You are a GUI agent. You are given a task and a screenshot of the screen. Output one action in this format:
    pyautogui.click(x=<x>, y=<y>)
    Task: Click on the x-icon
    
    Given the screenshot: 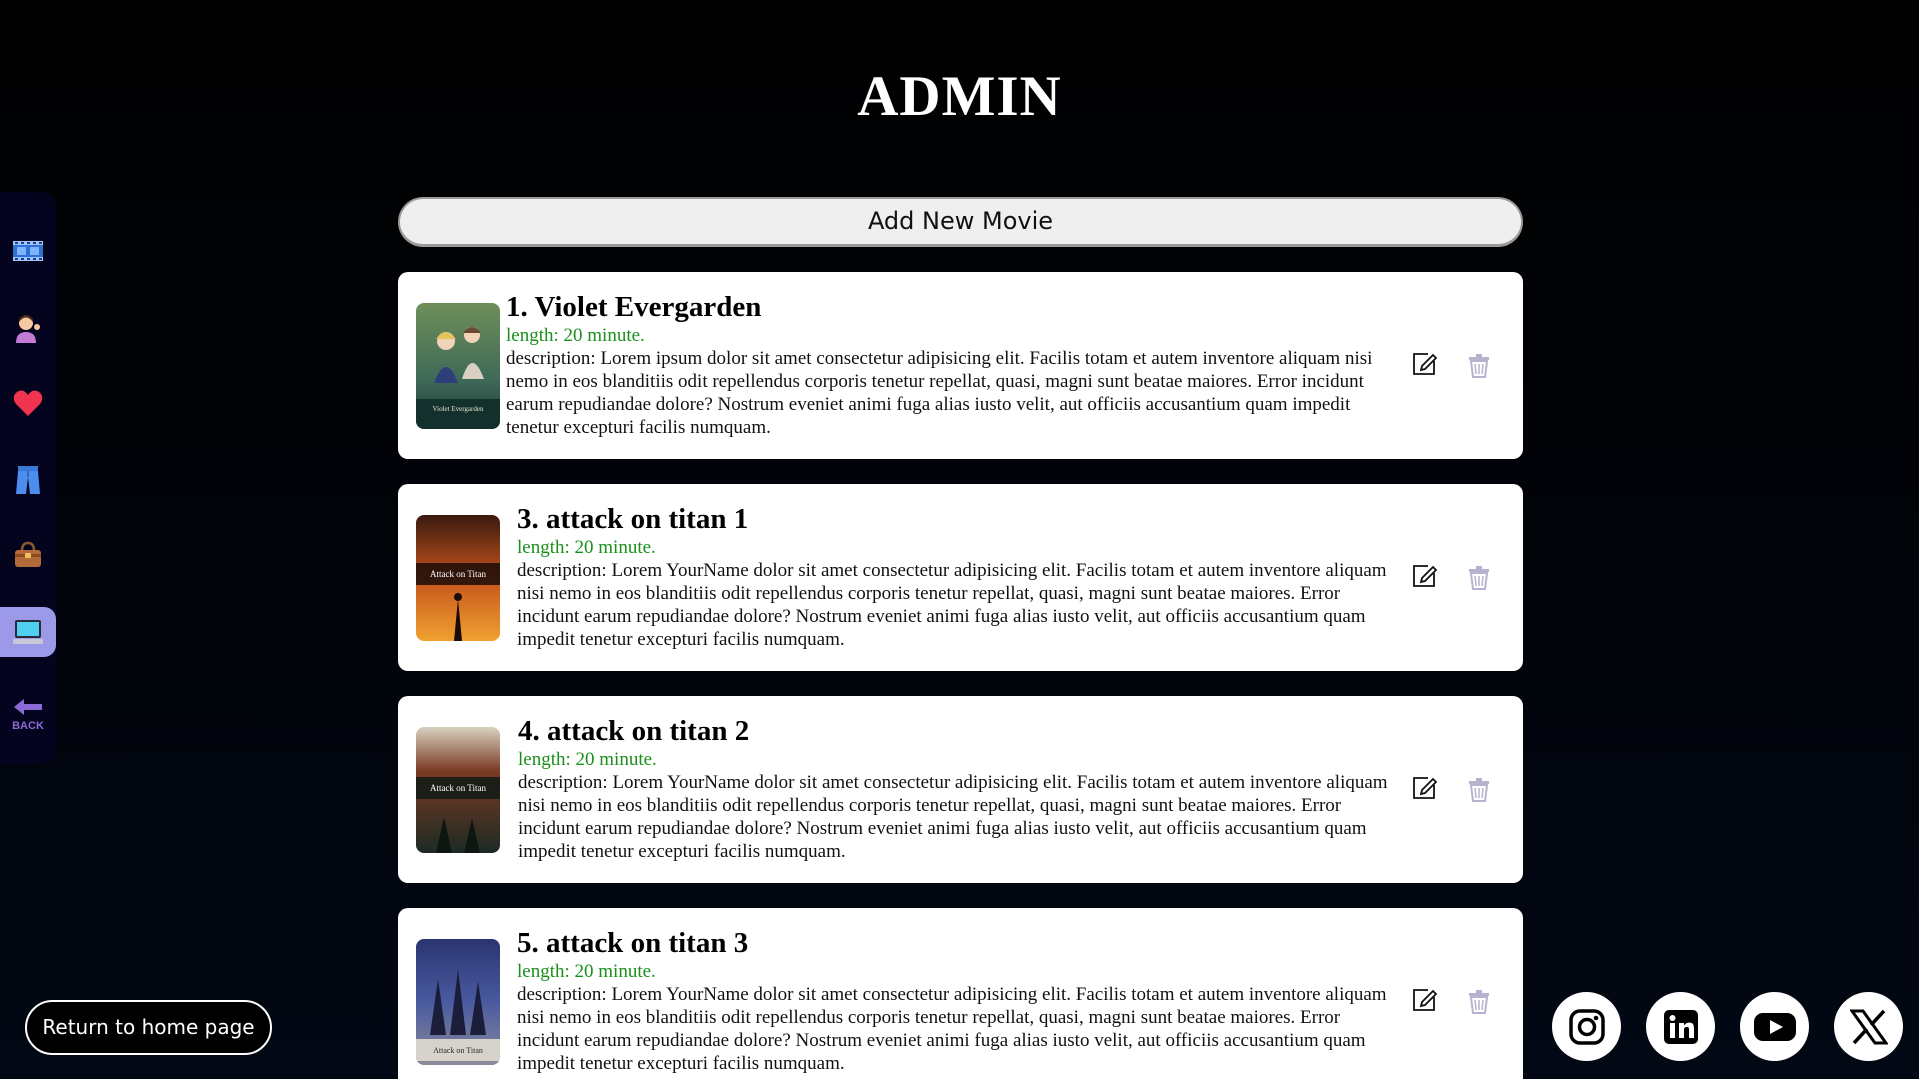 What is the action you would take?
    pyautogui.click(x=1868, y=1026)
    